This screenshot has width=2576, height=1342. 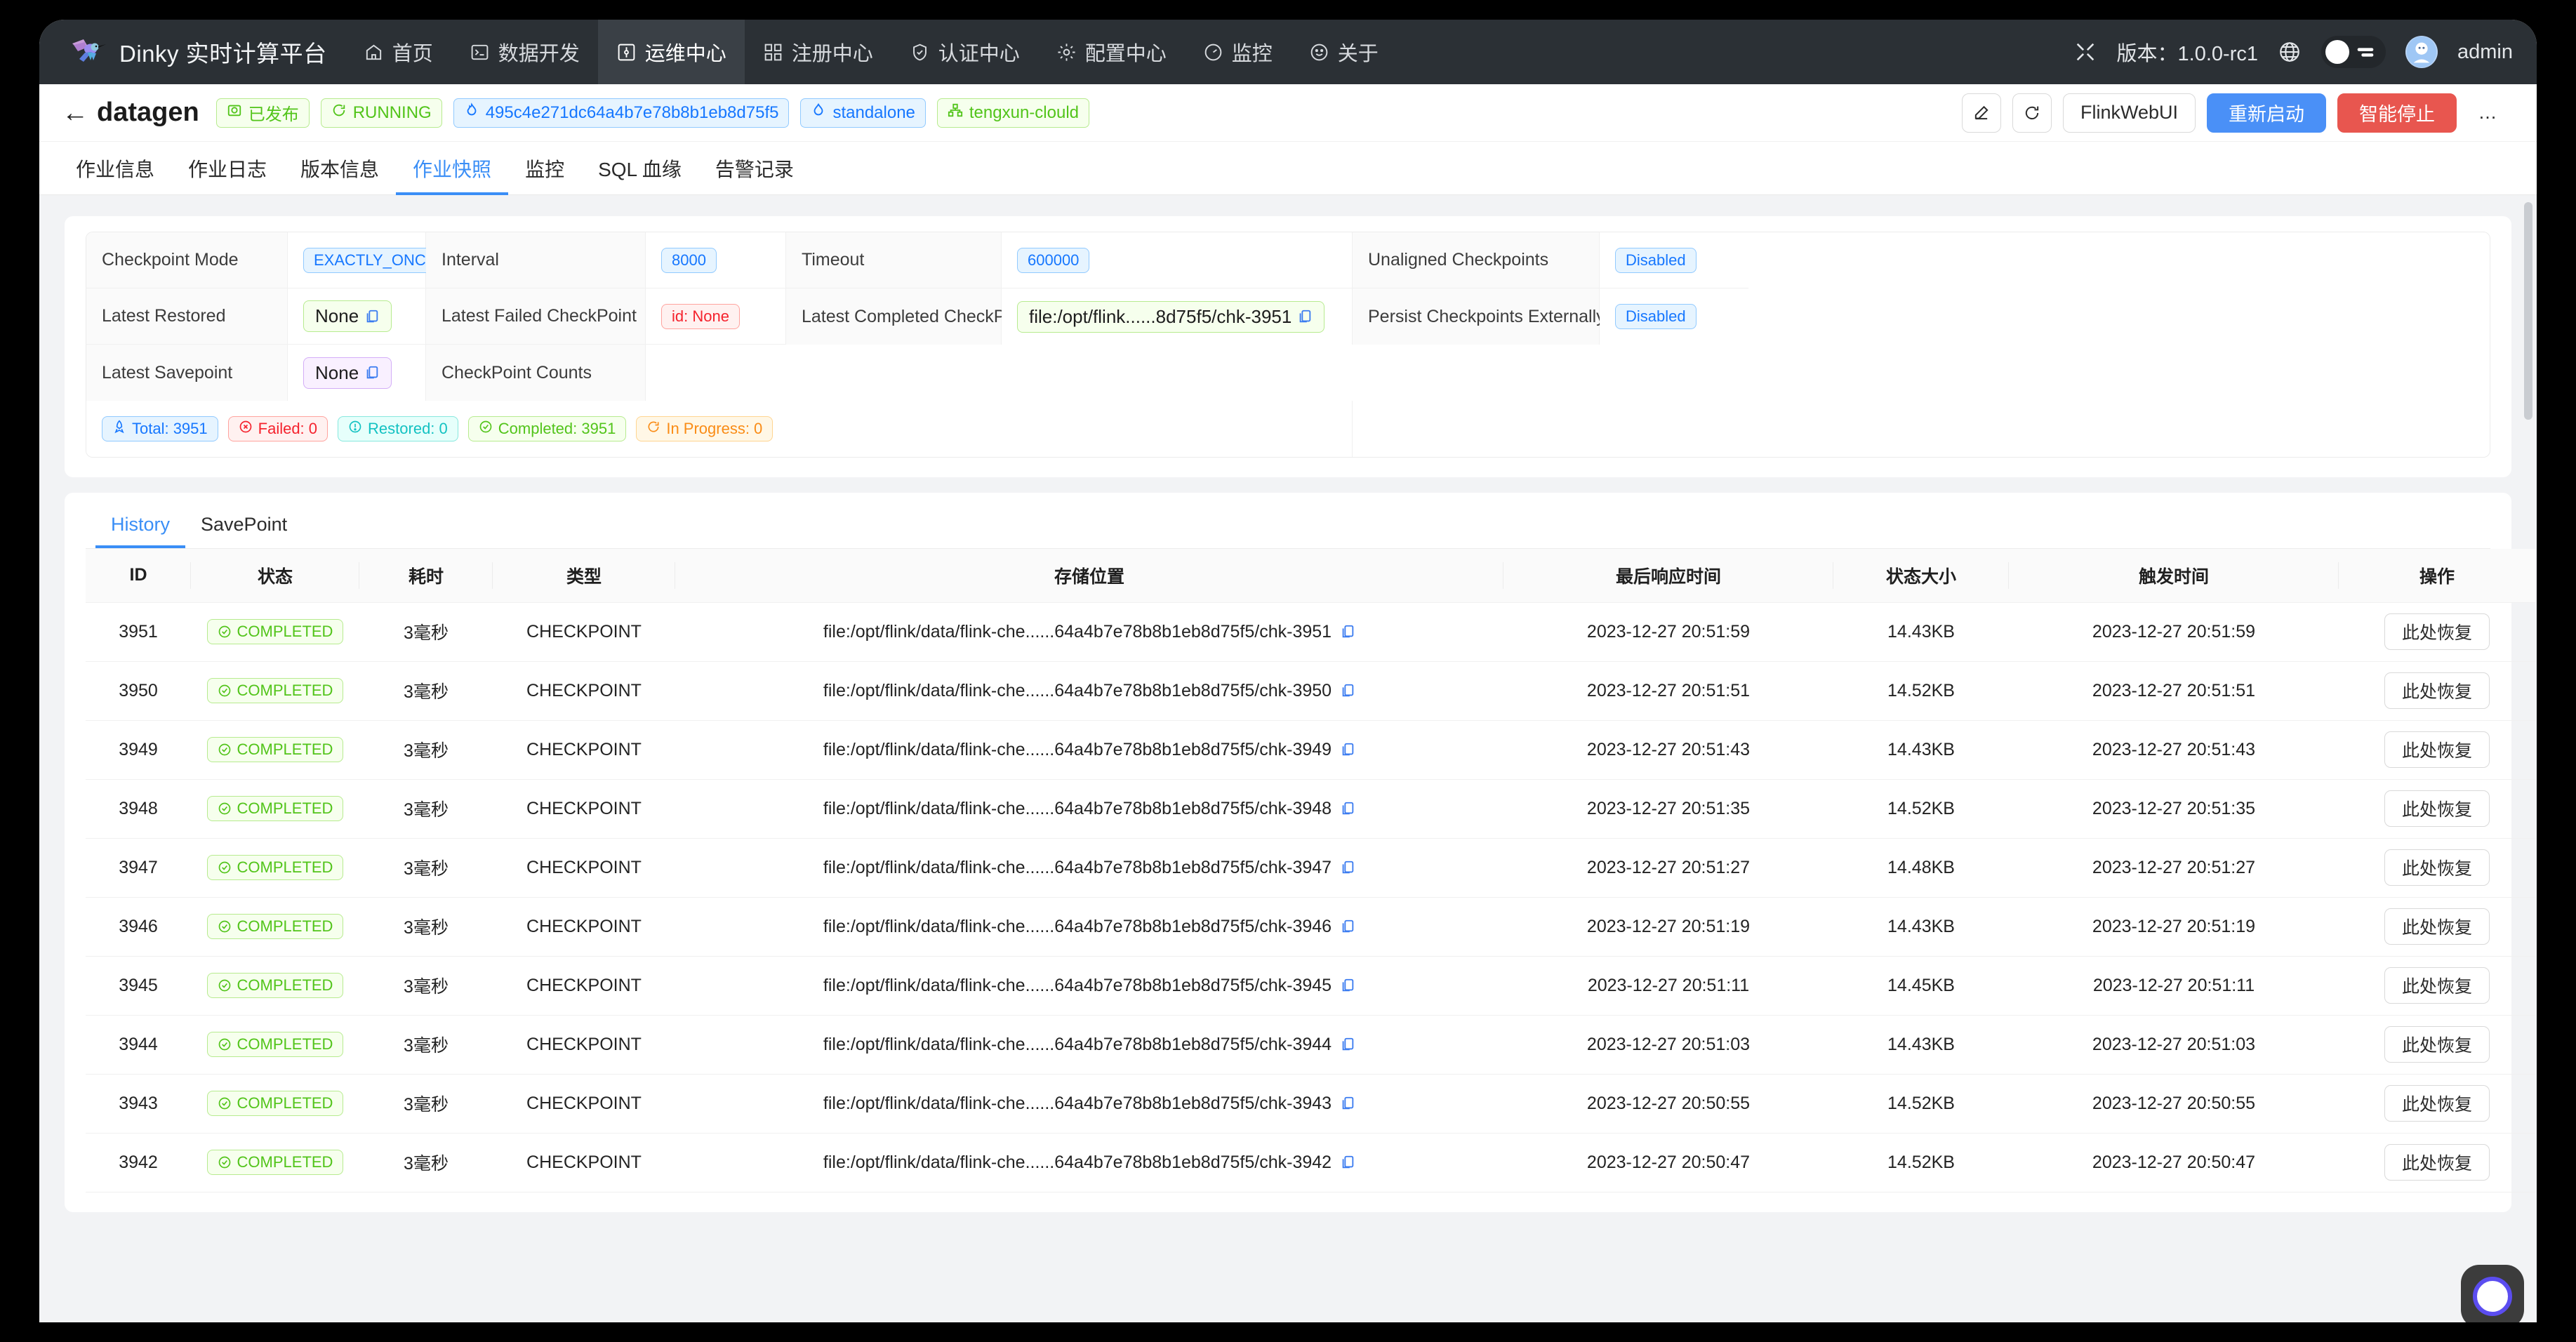 I want to click on loading-icon, so click(x=653, y=429).